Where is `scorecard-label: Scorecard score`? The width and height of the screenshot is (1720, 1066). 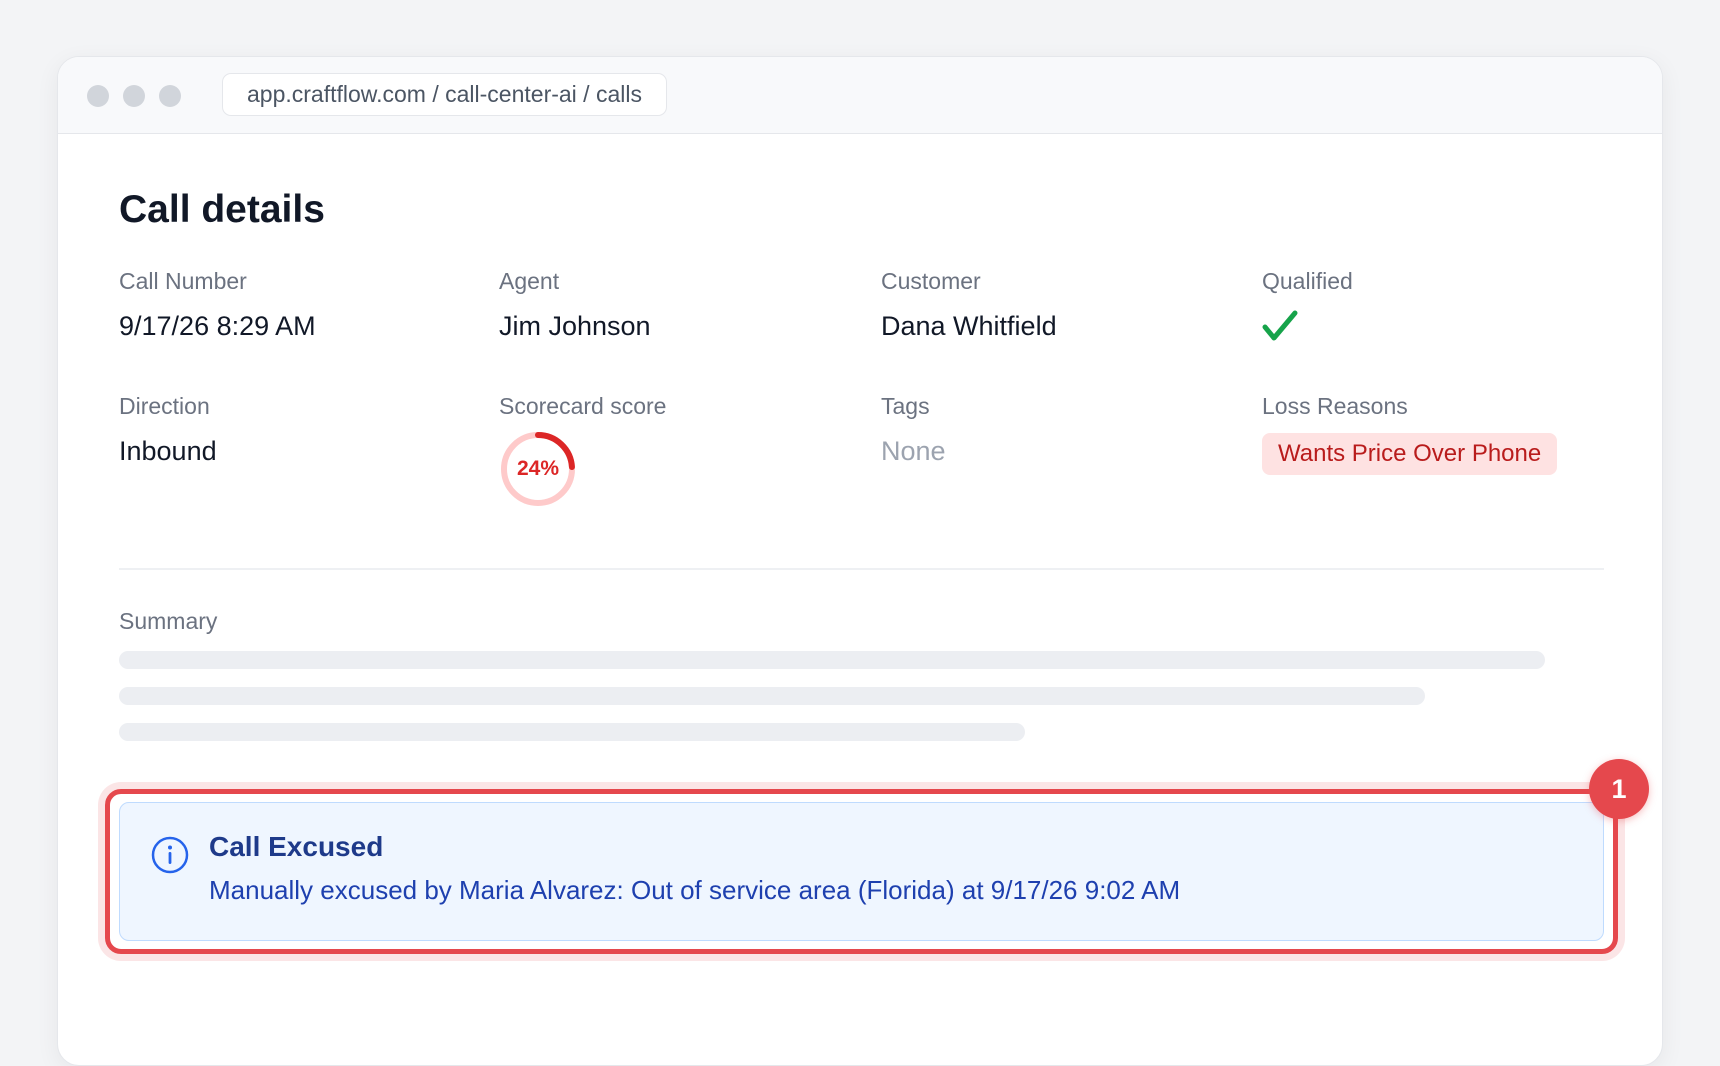 scorecard-label: Scorecard score is located at coordinates (583, 406).